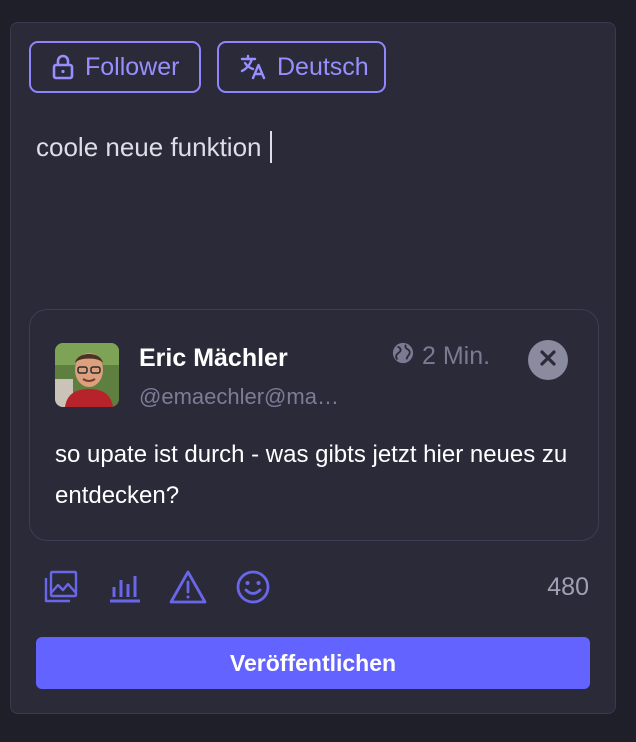 This screenshot has width=636, height=742. What do you see at coordinates (132, 66) in the screenshot?
I see `visibility-label: Follower` at bounding box center [132, 66].